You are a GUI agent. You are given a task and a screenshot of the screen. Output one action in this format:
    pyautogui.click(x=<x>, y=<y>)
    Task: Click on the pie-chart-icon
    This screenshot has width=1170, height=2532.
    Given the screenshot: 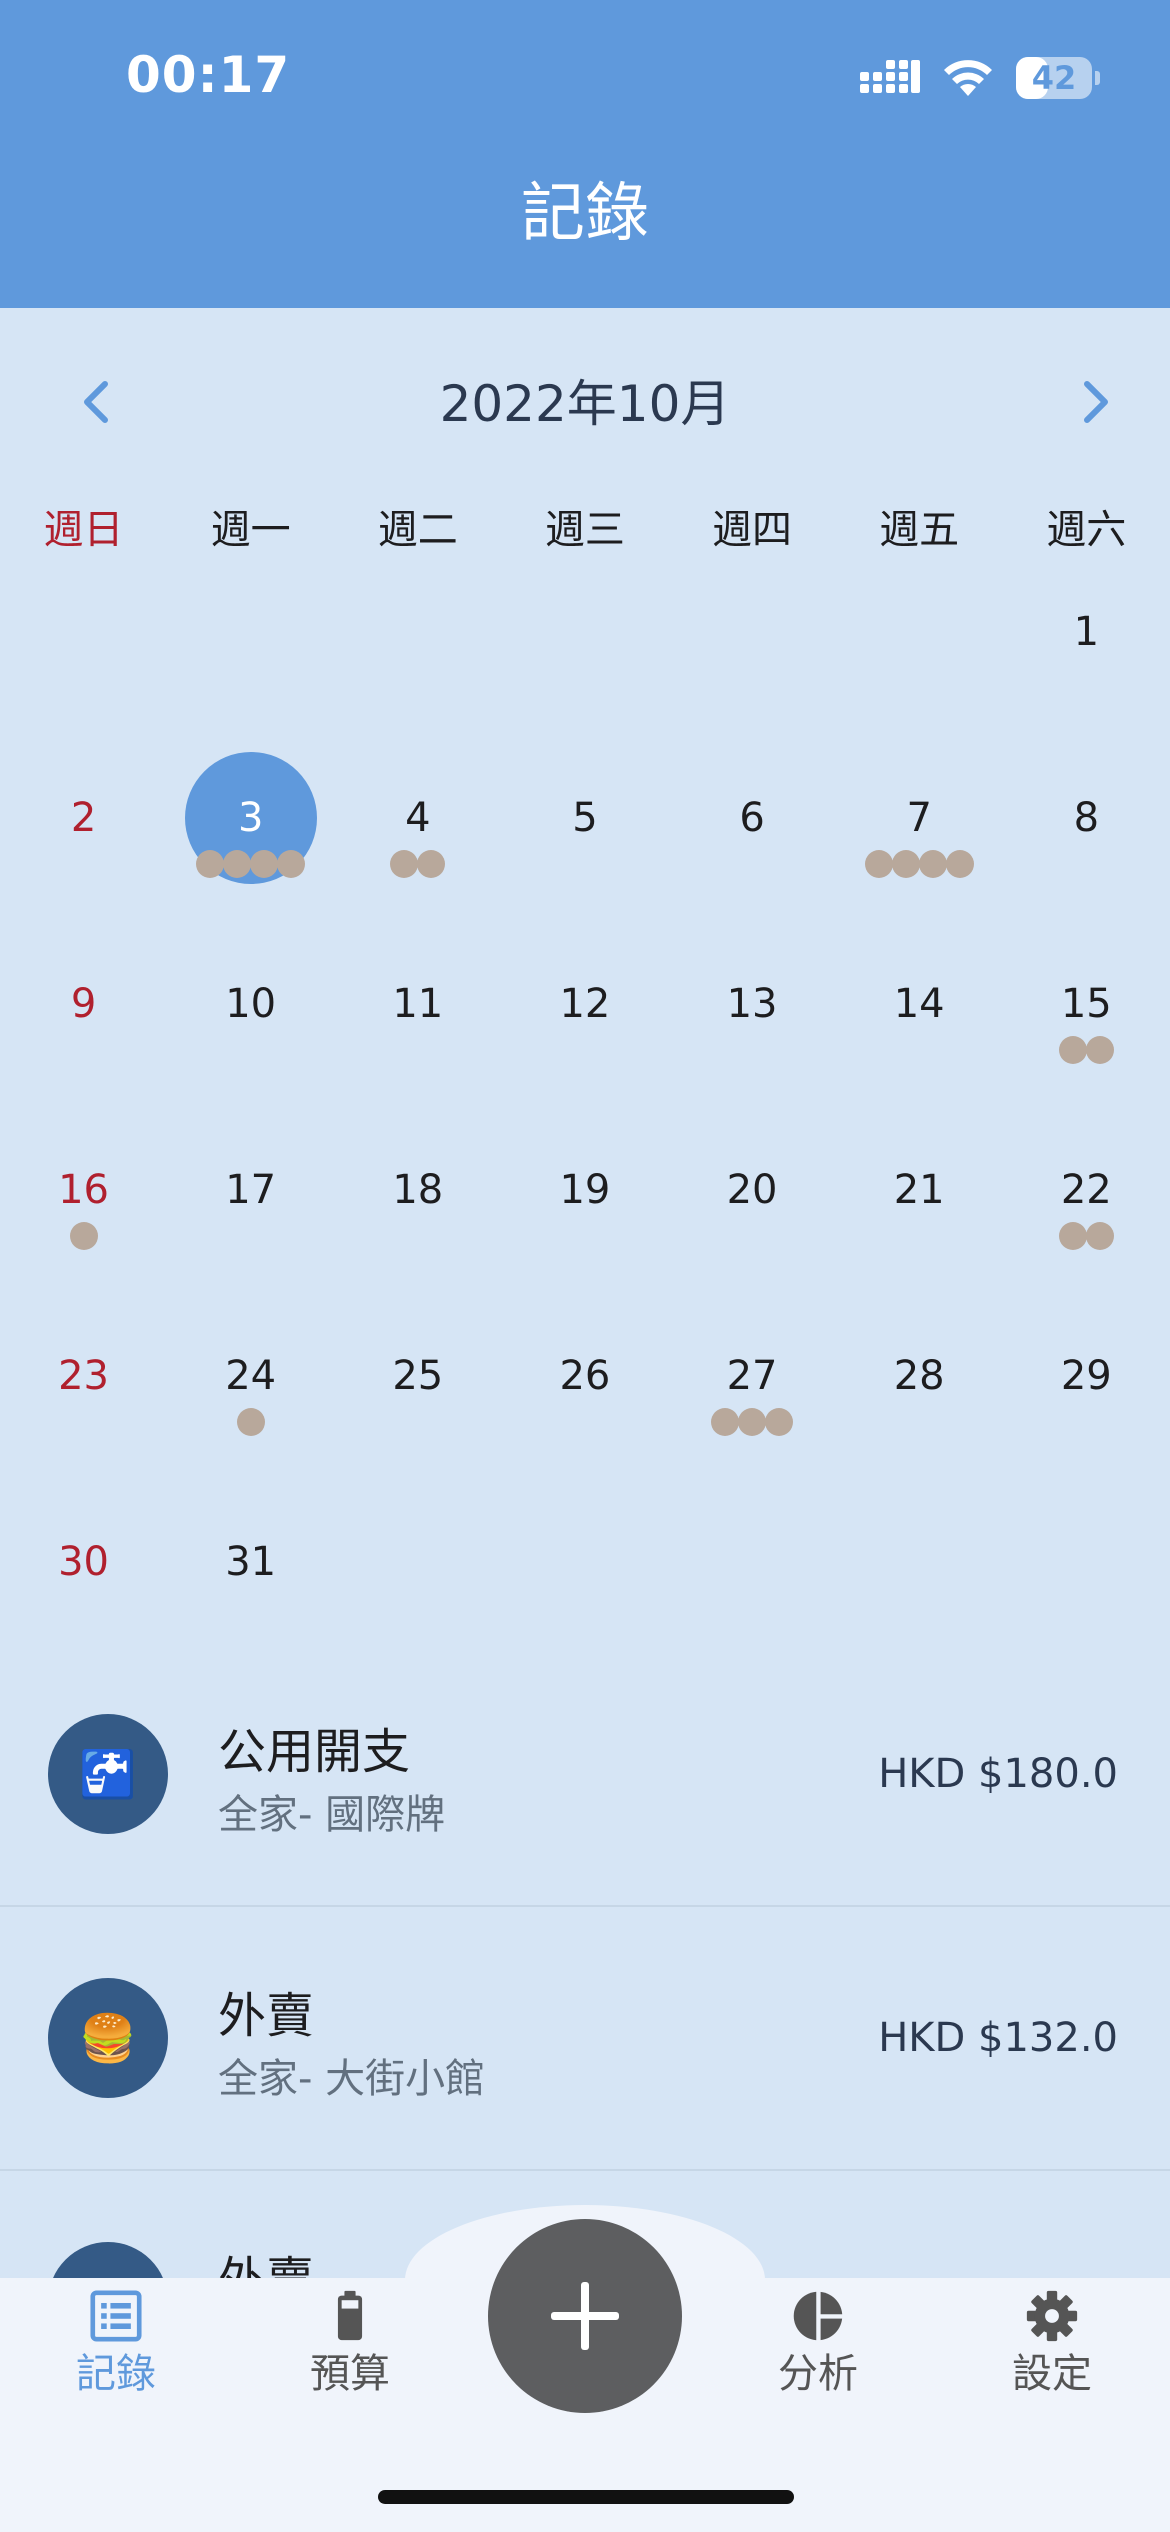 What is the action you would take?
    pyautogui.click(x=818, y=2316)
    